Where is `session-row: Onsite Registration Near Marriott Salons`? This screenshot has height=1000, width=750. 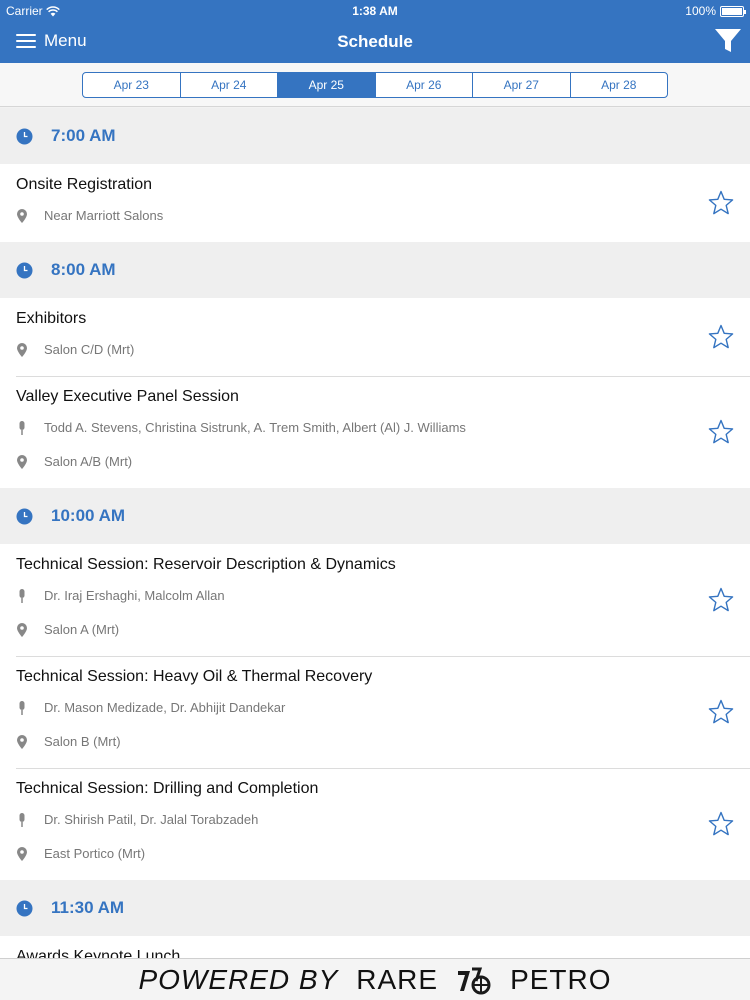 session-row: Onsite Registration Near Marriott Salons is located at coordinates (375, 203).